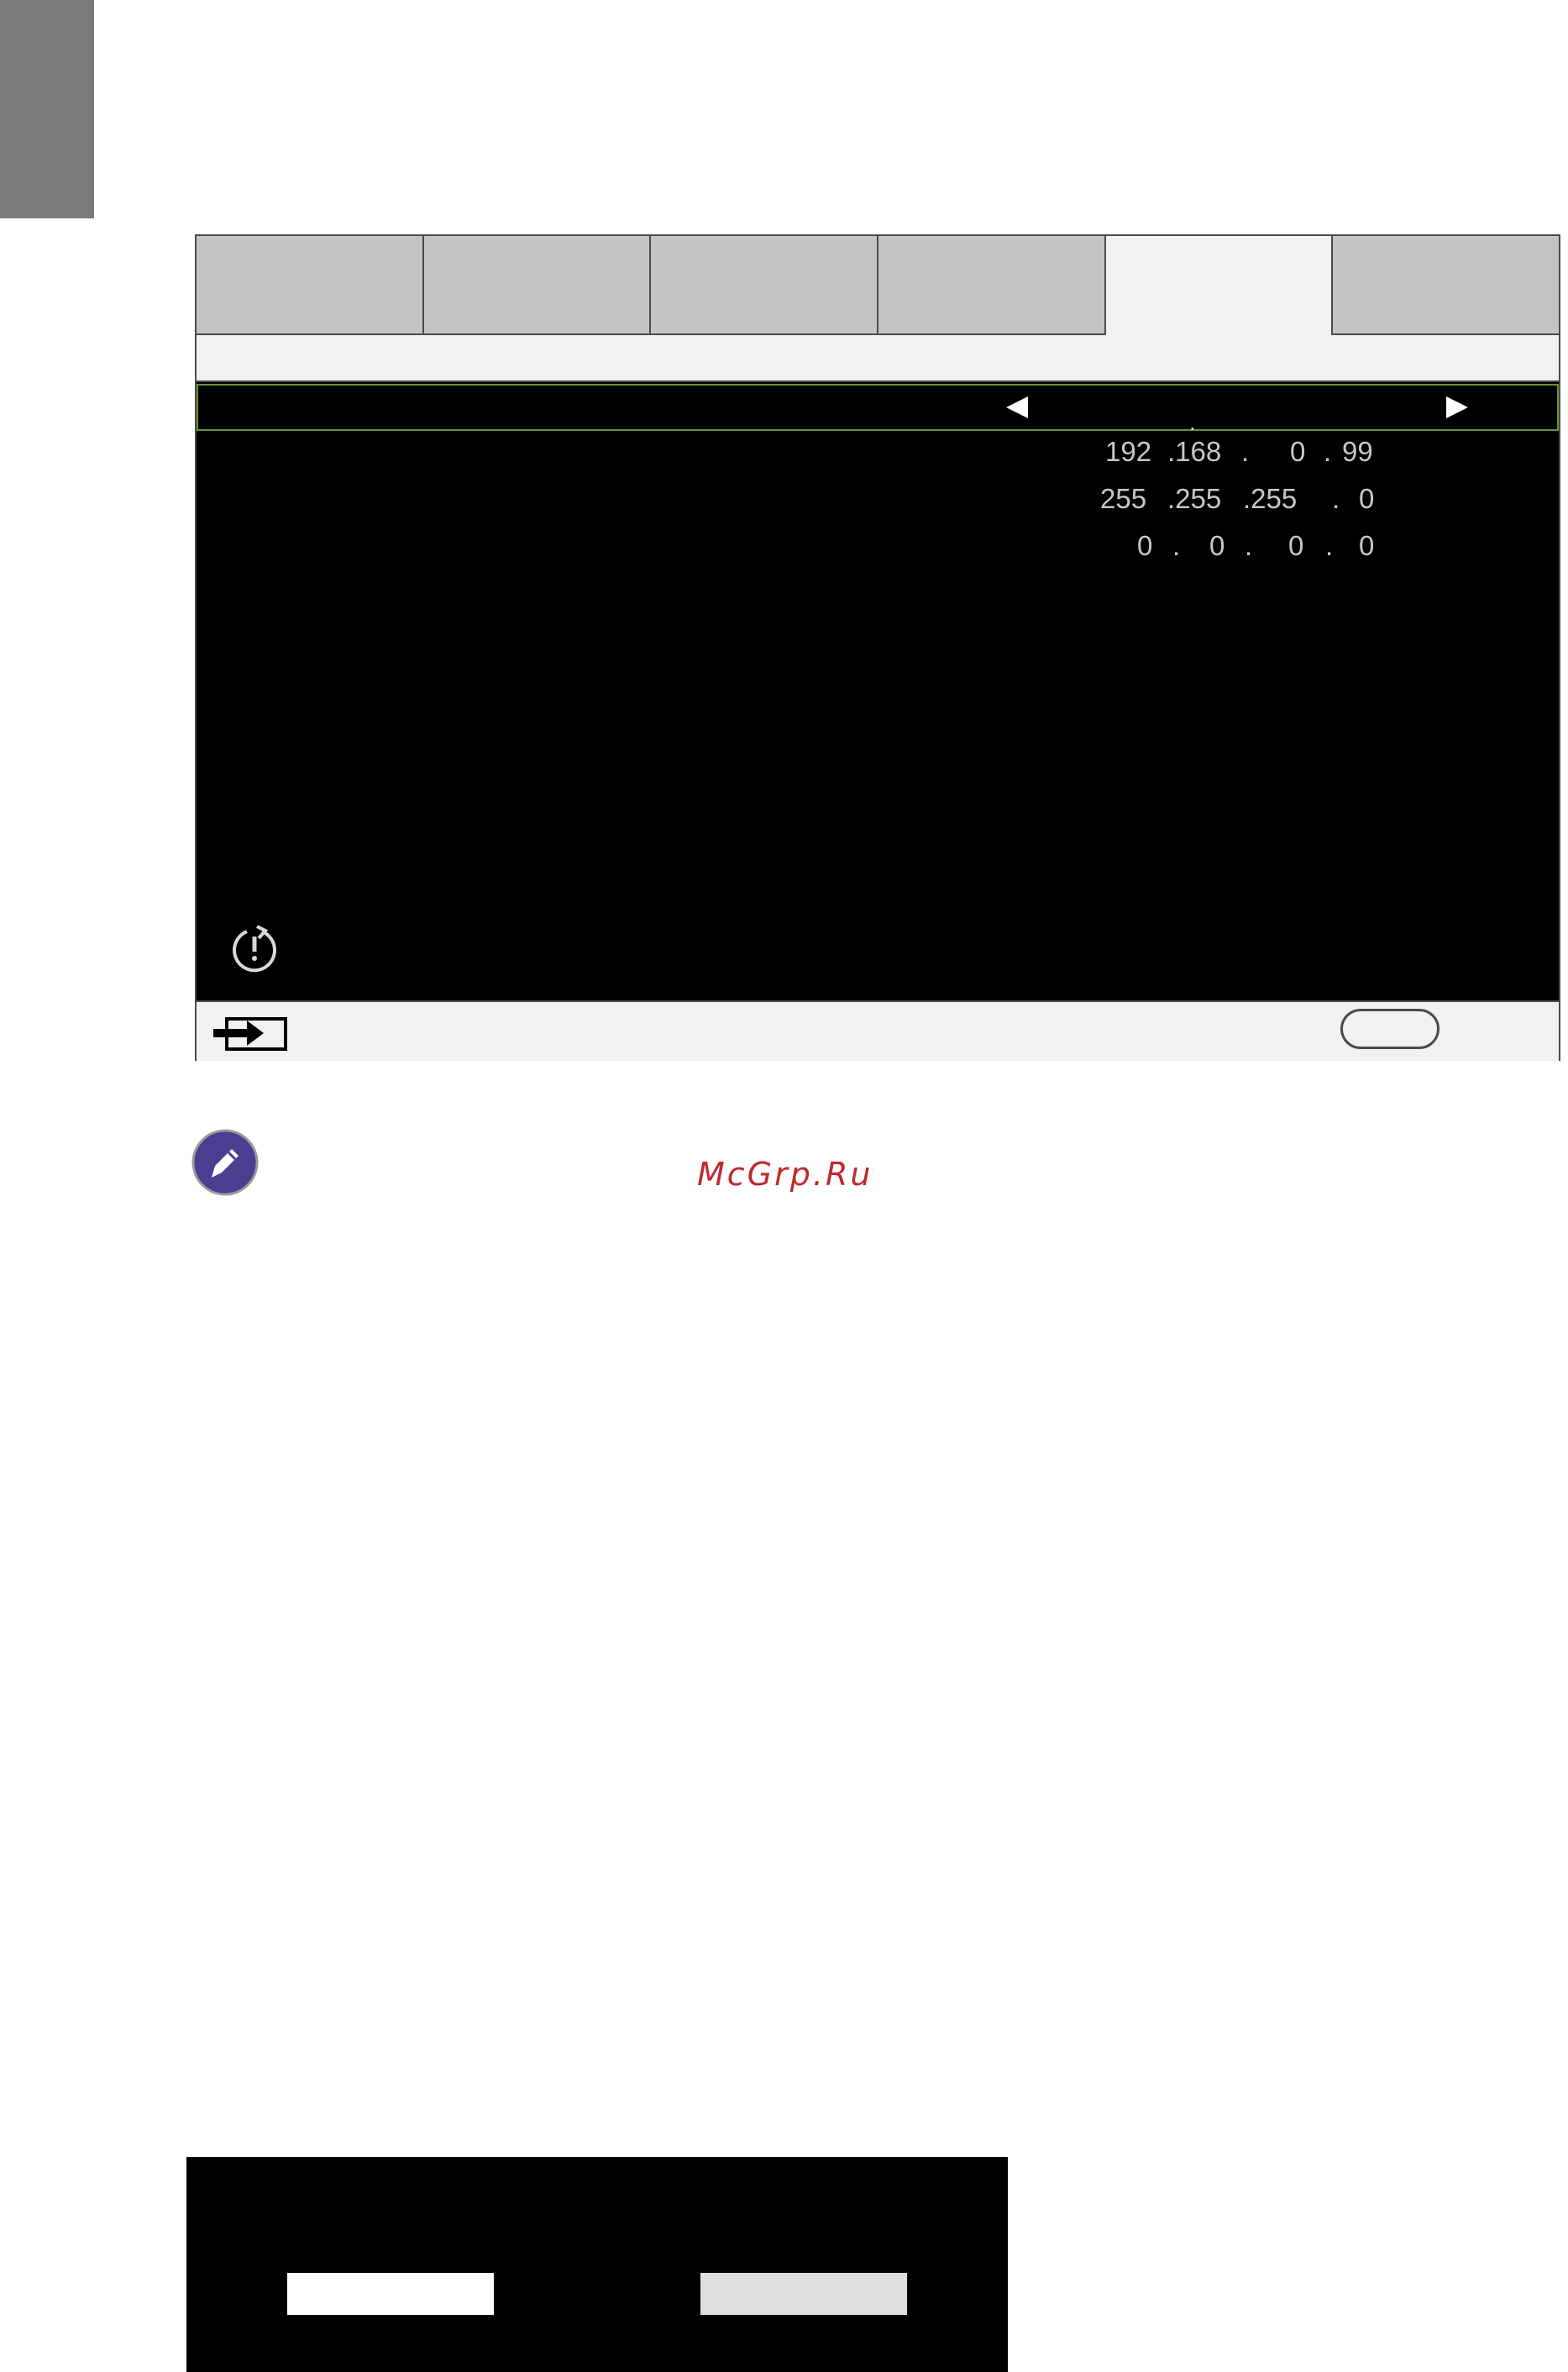 This screenshot has width=1568, height=2372. Describe the element at coordinates (803, 2294) in the screenshot. I see `dialog-no-button` at that location.